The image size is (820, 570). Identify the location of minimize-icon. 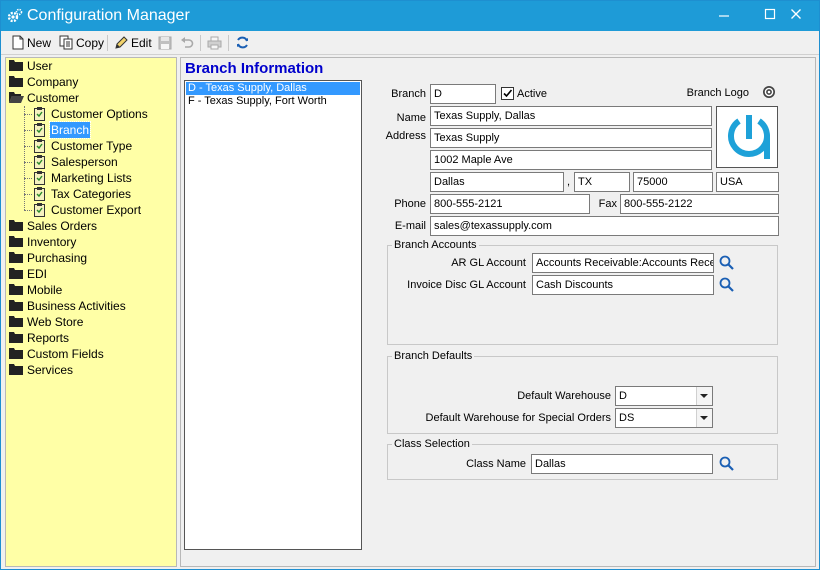
(724, 16).